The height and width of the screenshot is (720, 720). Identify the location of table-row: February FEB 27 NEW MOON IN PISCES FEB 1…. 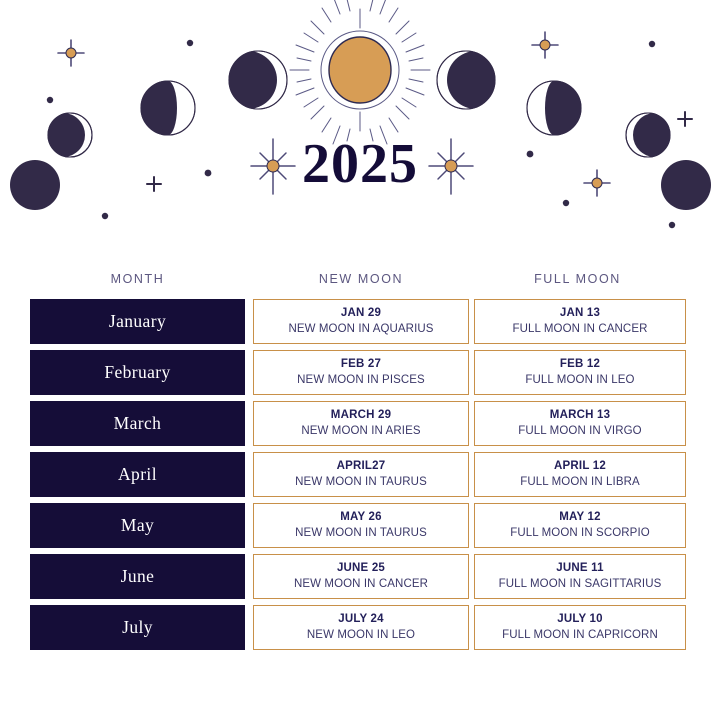
(360, 372).